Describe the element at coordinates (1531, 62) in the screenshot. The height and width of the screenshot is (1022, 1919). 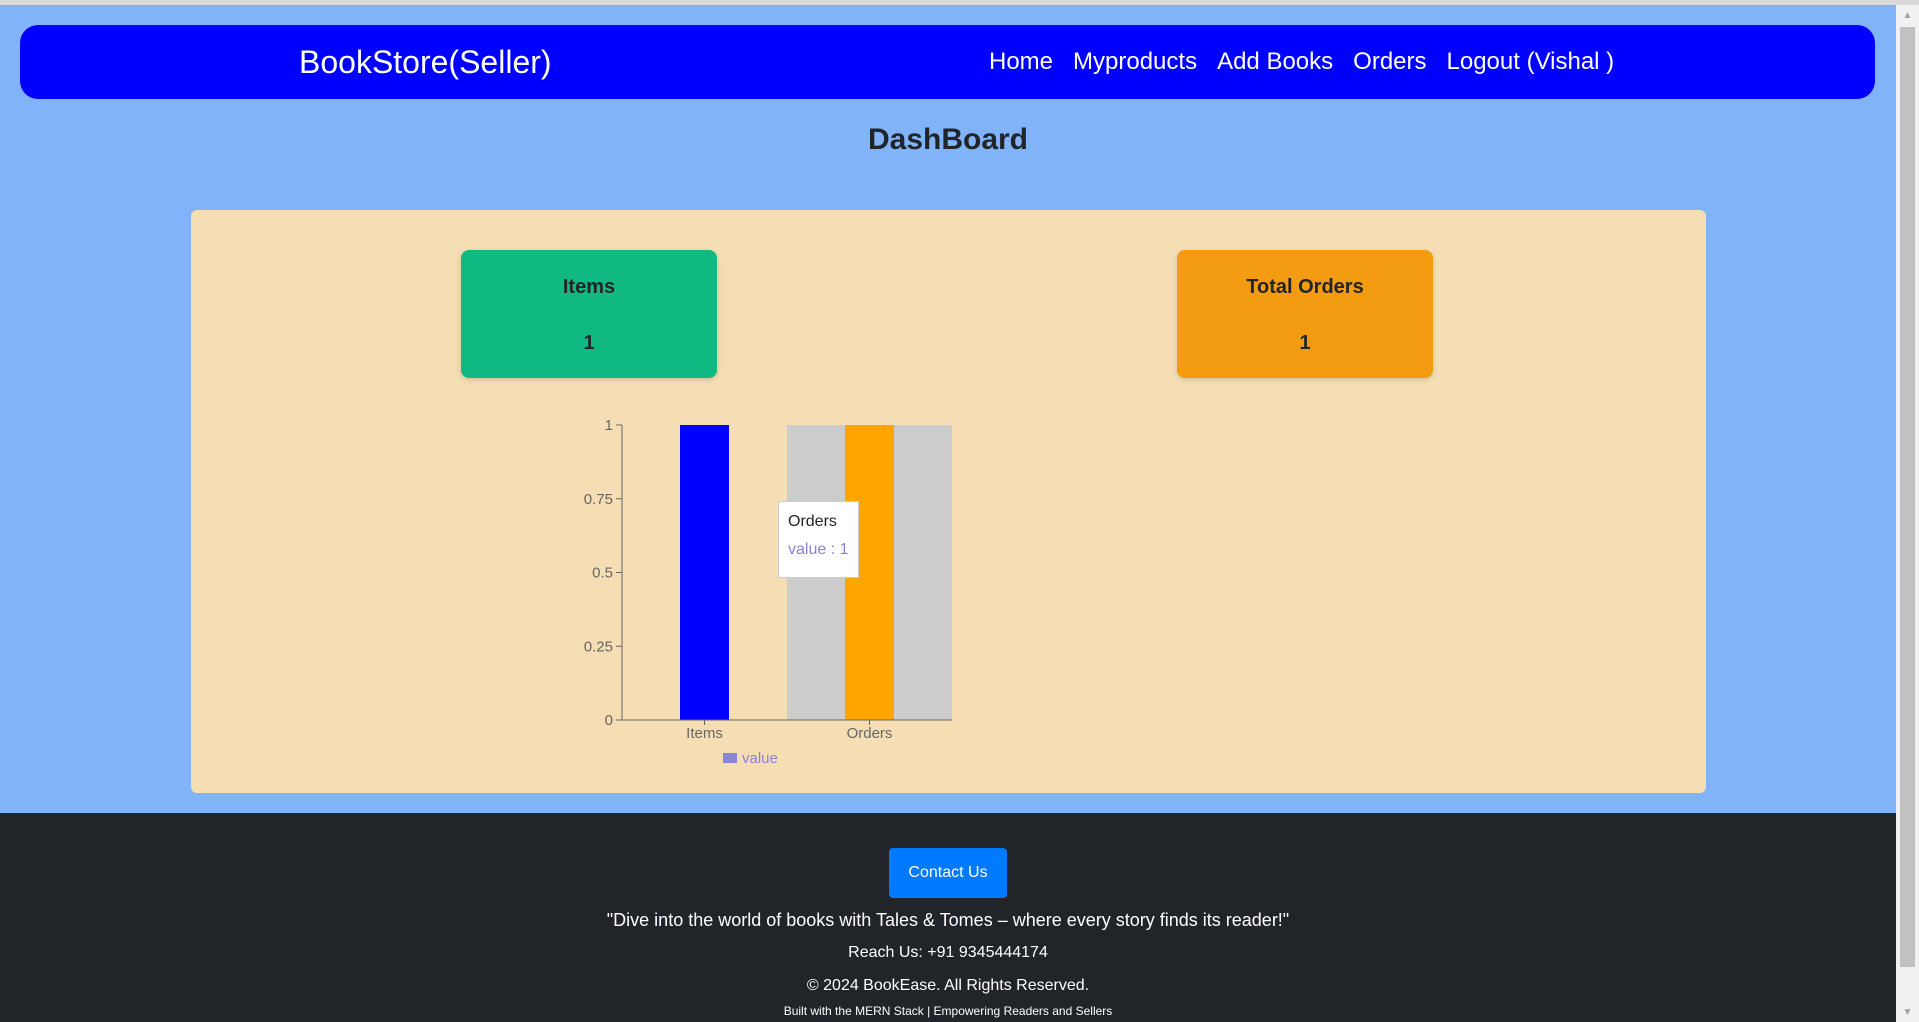
I see `nav-logout-link: Logout (Vishal )` at that location.